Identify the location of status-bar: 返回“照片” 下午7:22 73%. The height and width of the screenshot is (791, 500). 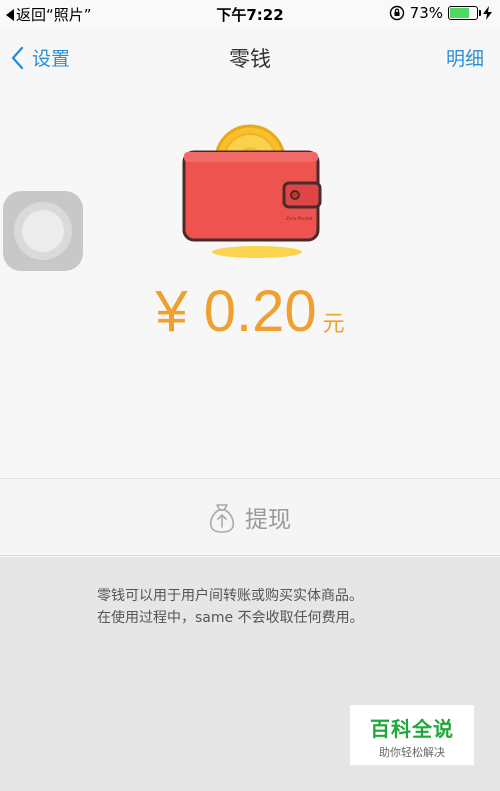
(250, 14).